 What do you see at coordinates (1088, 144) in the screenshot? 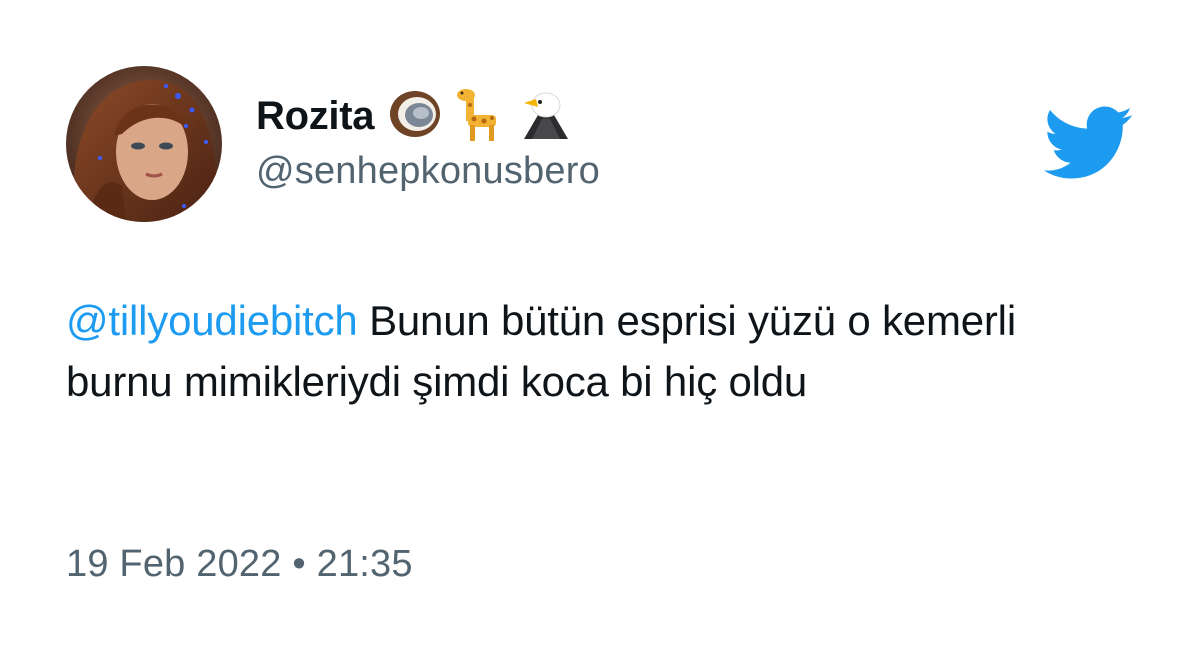
I see `twitter-bird-icon` at bounding box center [1088, 144].